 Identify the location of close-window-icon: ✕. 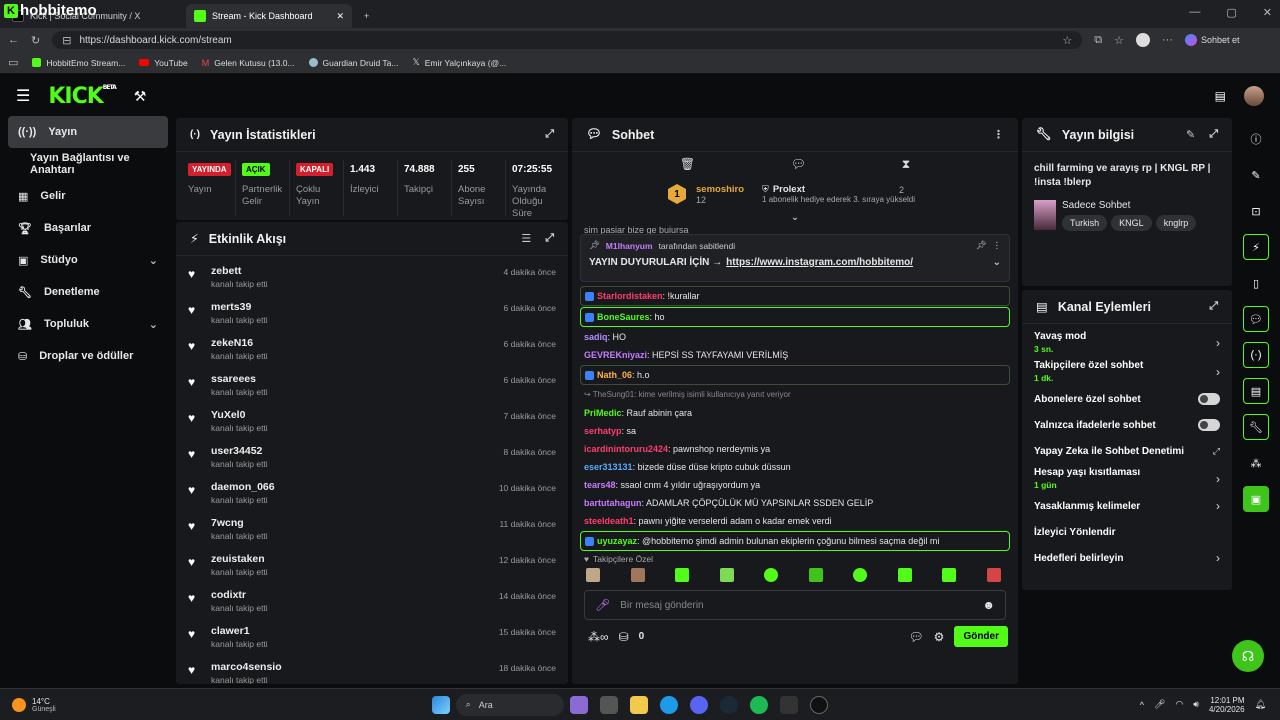
(1267, 12).